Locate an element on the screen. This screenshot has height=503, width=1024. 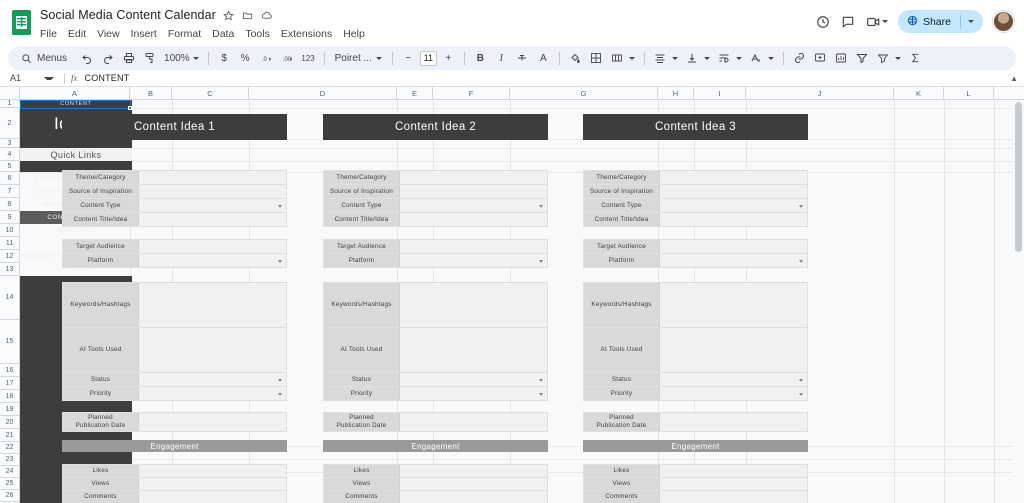
select-all-corner is located at coordinates (10, 93).